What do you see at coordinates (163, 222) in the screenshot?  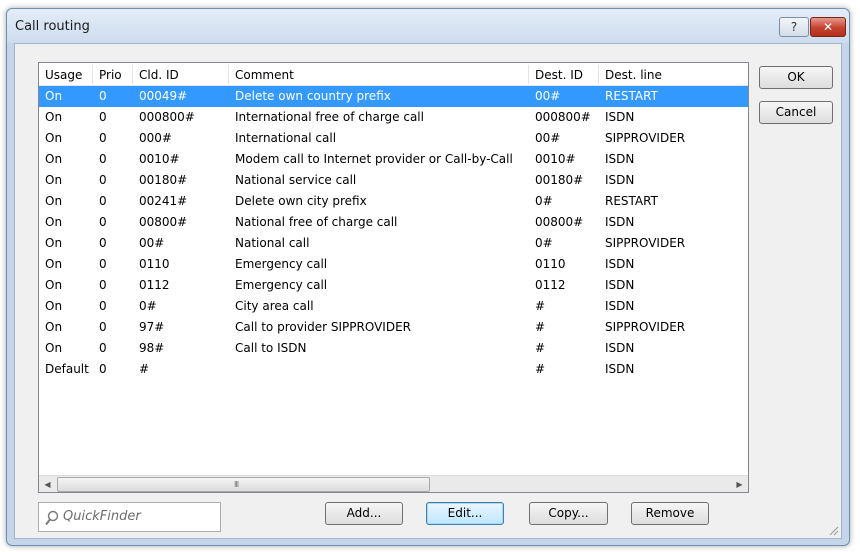 I see `cell-cld-id: 00800#` at bounding box center [163, 222].